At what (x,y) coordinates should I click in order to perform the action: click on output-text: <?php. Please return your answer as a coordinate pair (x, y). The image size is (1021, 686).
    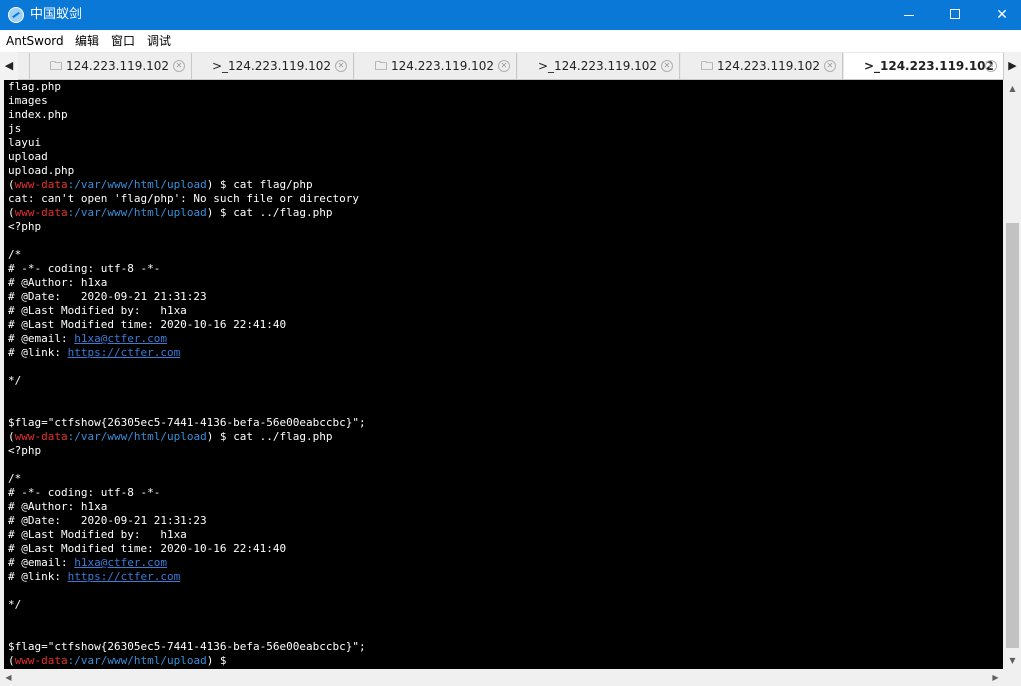
    Looking at the image, I should click on (25, 450).